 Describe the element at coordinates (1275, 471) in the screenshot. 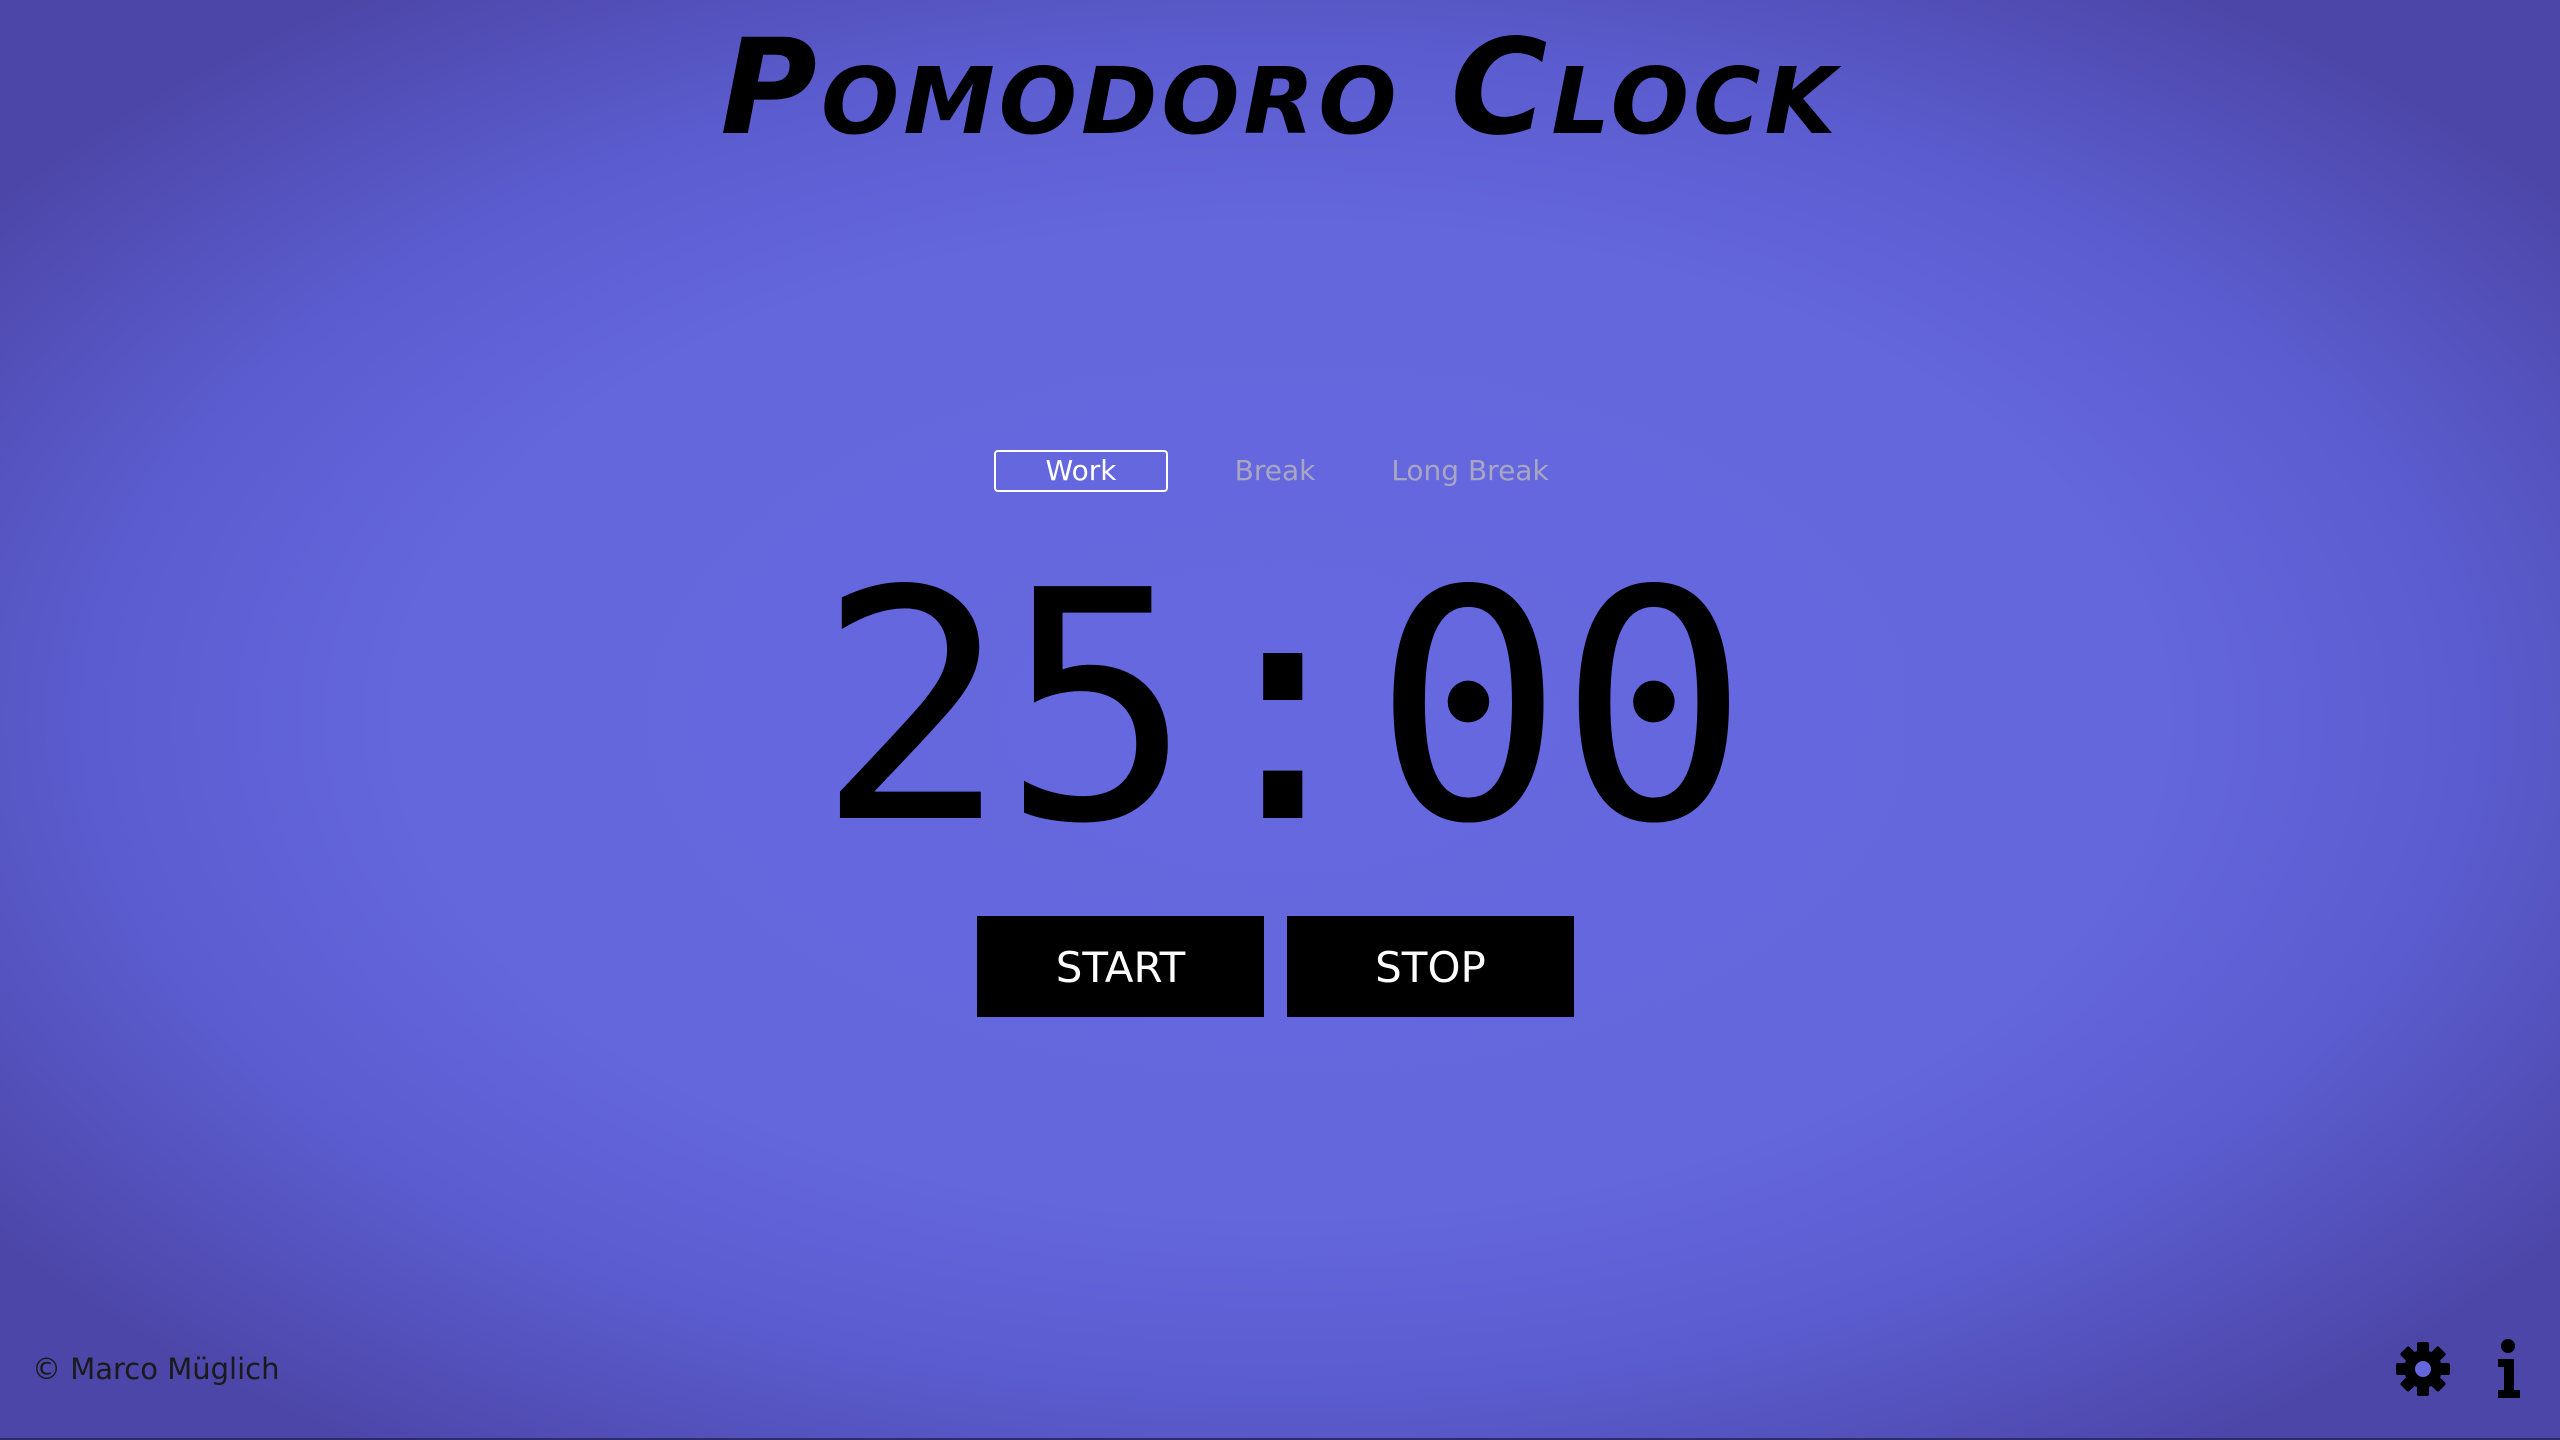

I see `tab-break: Break` at that location.